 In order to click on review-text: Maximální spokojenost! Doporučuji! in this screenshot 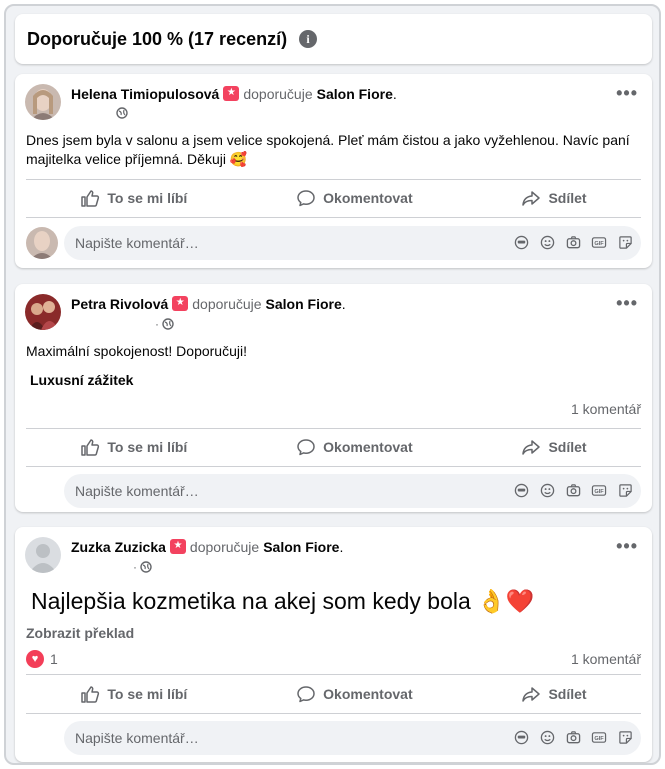, I will do `click(136, 351)`.